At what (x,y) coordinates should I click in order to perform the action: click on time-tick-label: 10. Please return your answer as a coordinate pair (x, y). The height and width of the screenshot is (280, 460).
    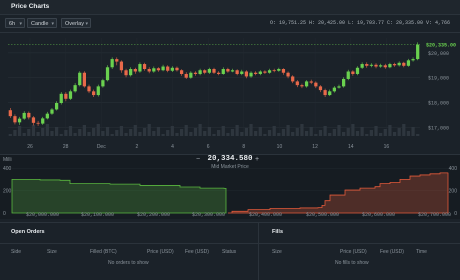
    Looking at the image, I should click on (280, 147).